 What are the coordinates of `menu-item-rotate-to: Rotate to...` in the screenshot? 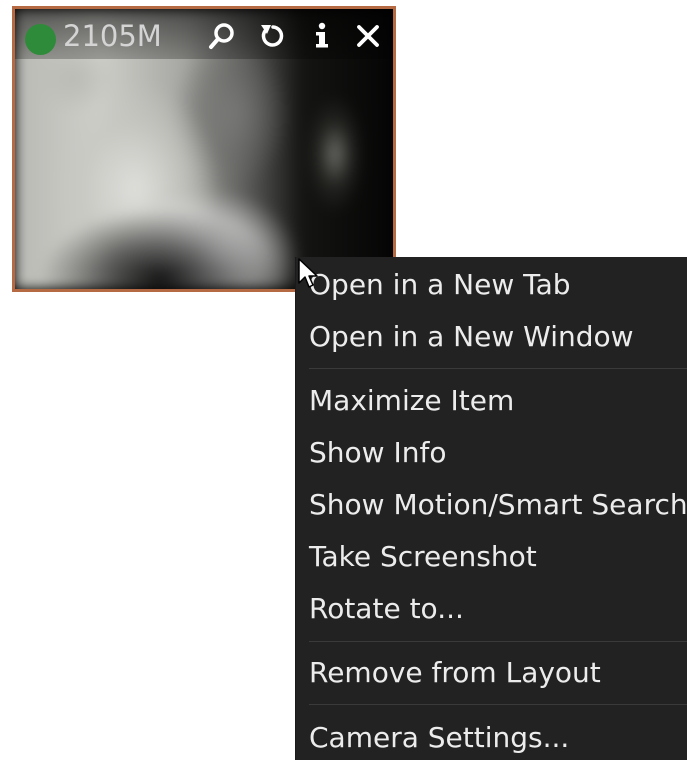 It's located at (491, 609).